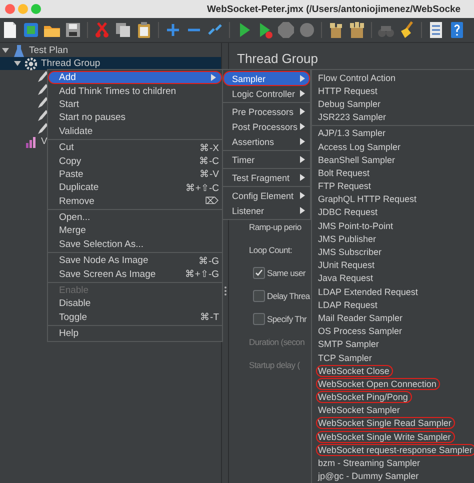 Image resolution: width=474 pixels, height=483 pixels. Describe the element at coordinates (334, 9) in the screenshot. I see `window-title: WebSocket-Peter.jmx (/Users/antoniojimenez/WebSocke` at that location.